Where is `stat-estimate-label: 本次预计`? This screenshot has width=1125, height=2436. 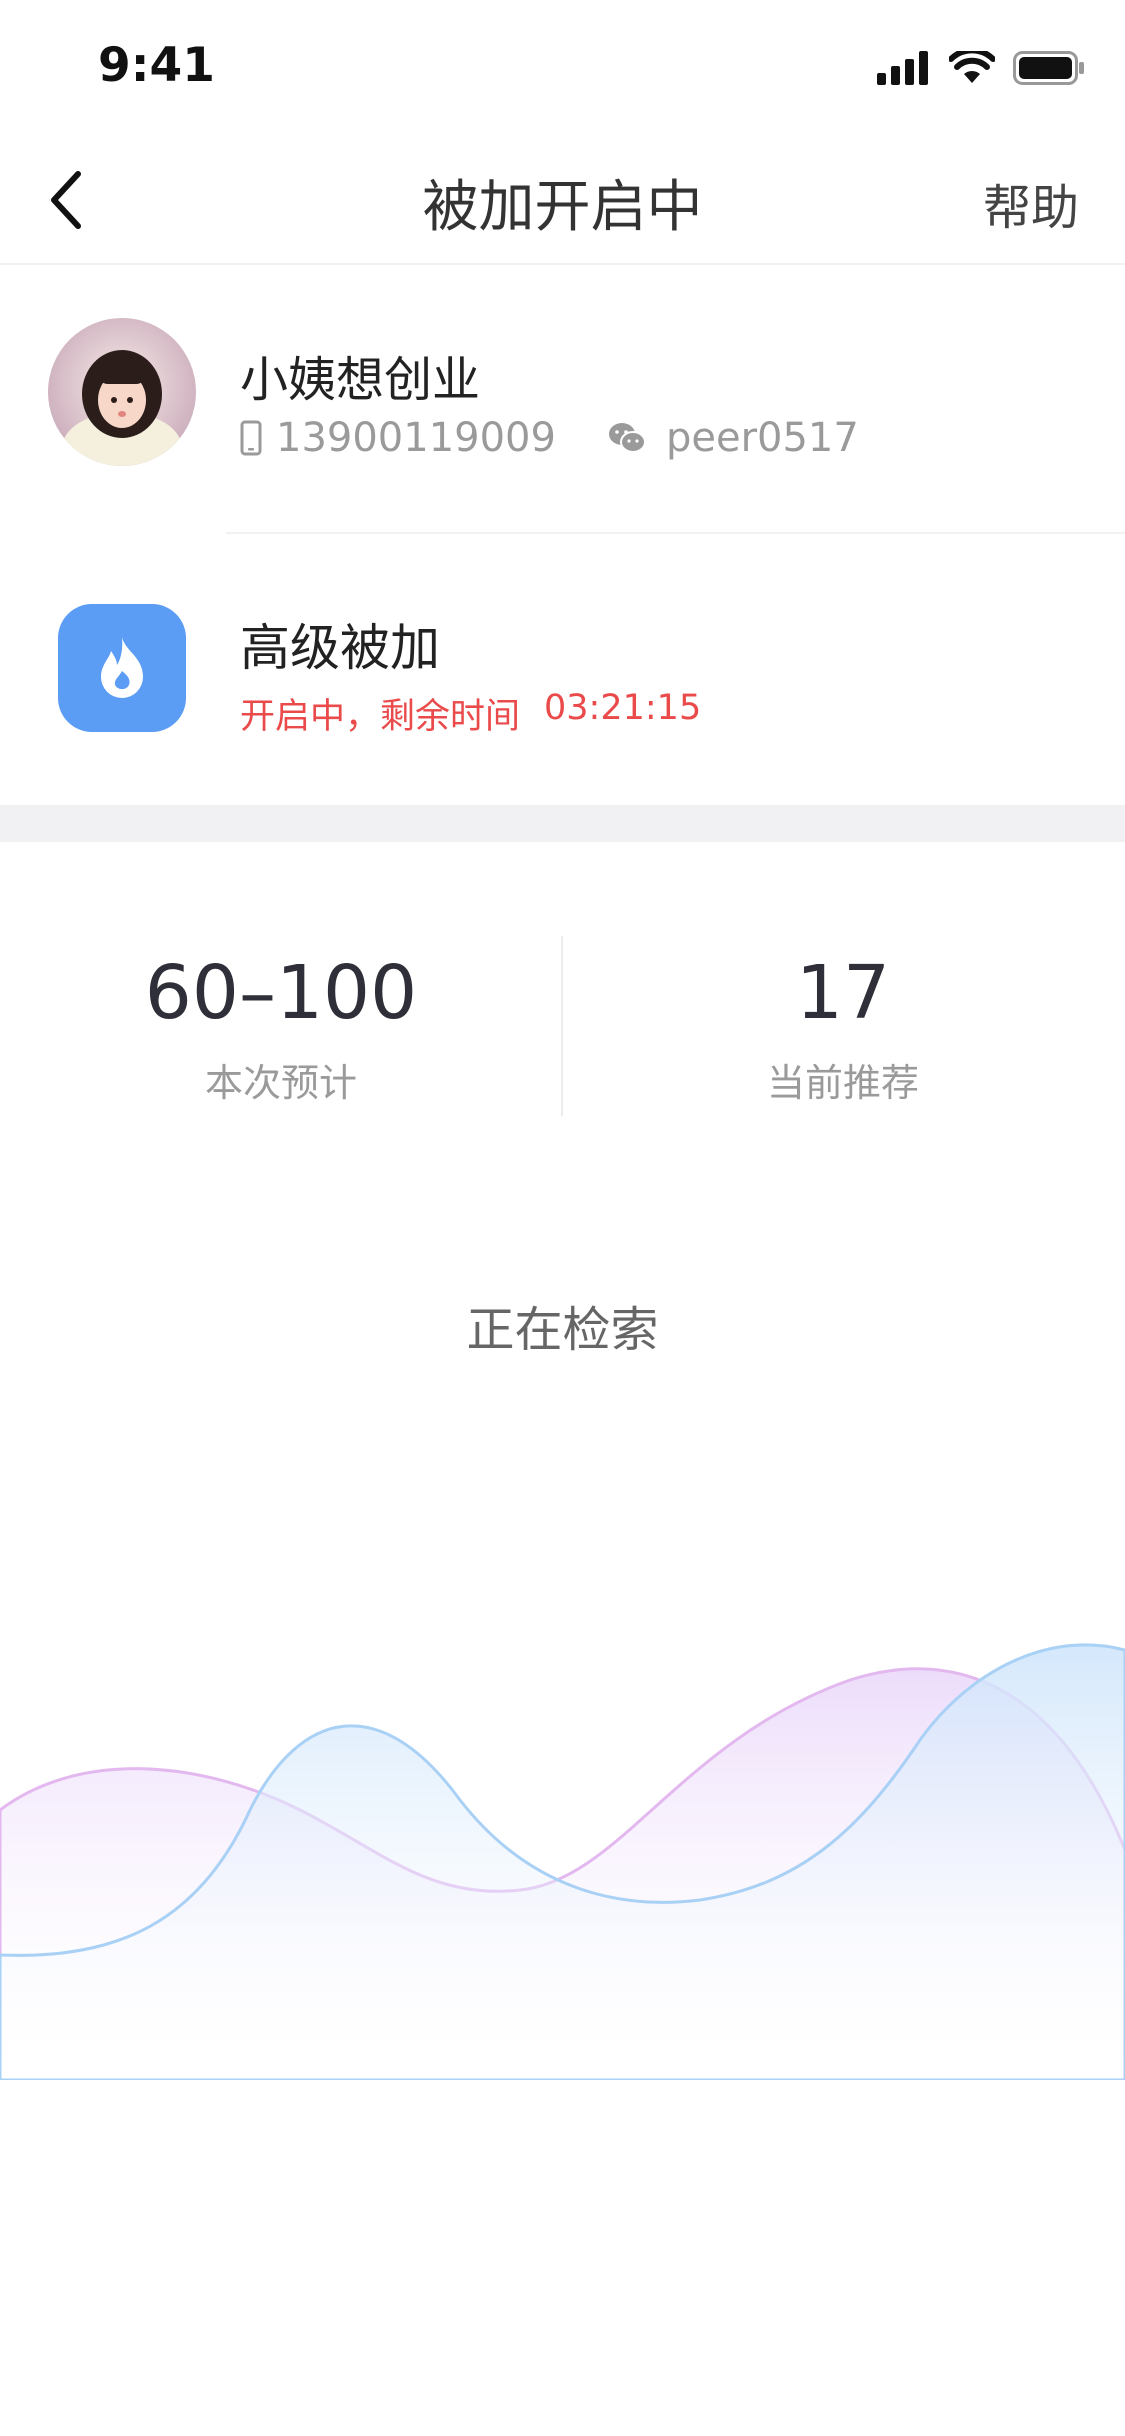 stat-estimate-label: 本次预计 is located at coordinates (280, 1083).